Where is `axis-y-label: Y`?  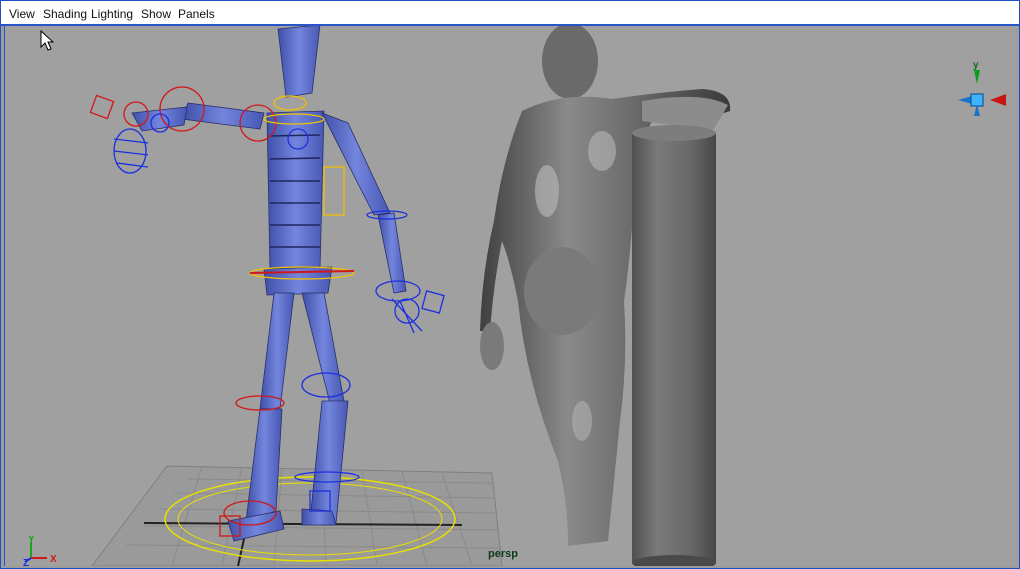 axis-y-label: Y is located at coordinates (31, 540).